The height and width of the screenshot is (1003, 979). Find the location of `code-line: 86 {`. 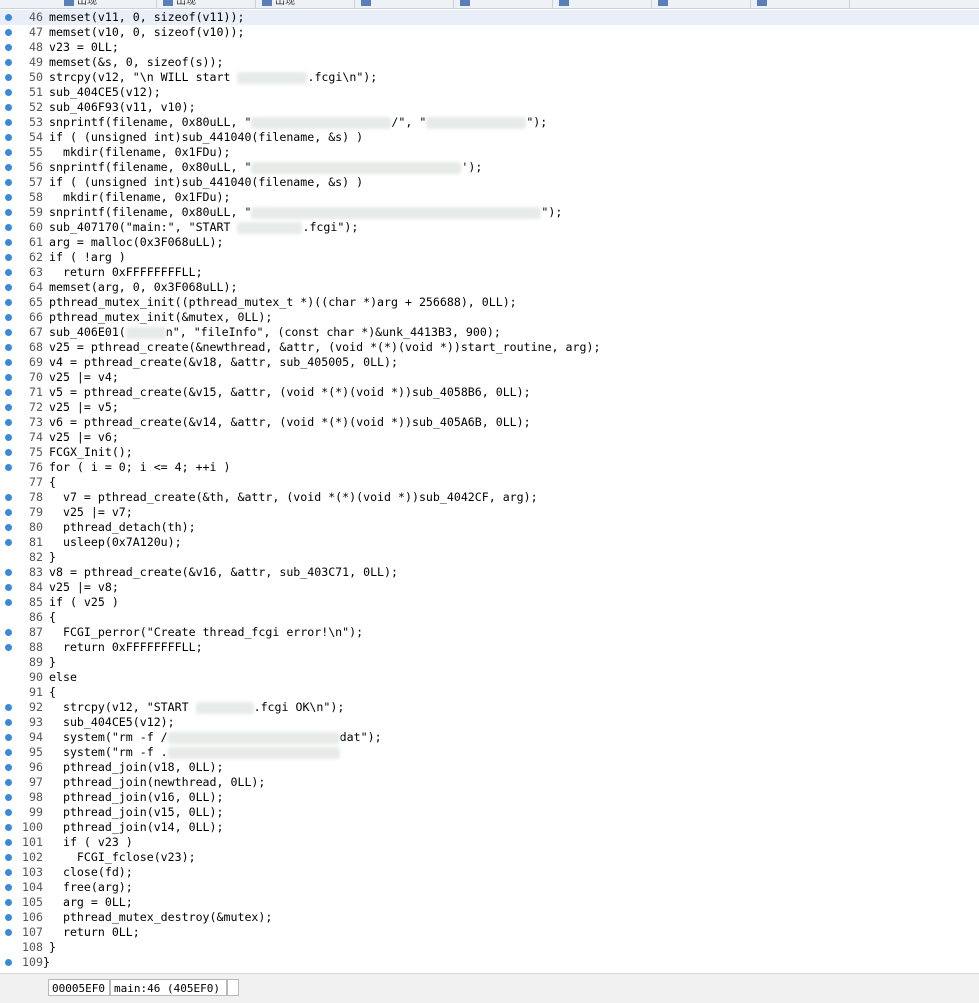

code-line: 86 { is located at coordinates (489, 617).